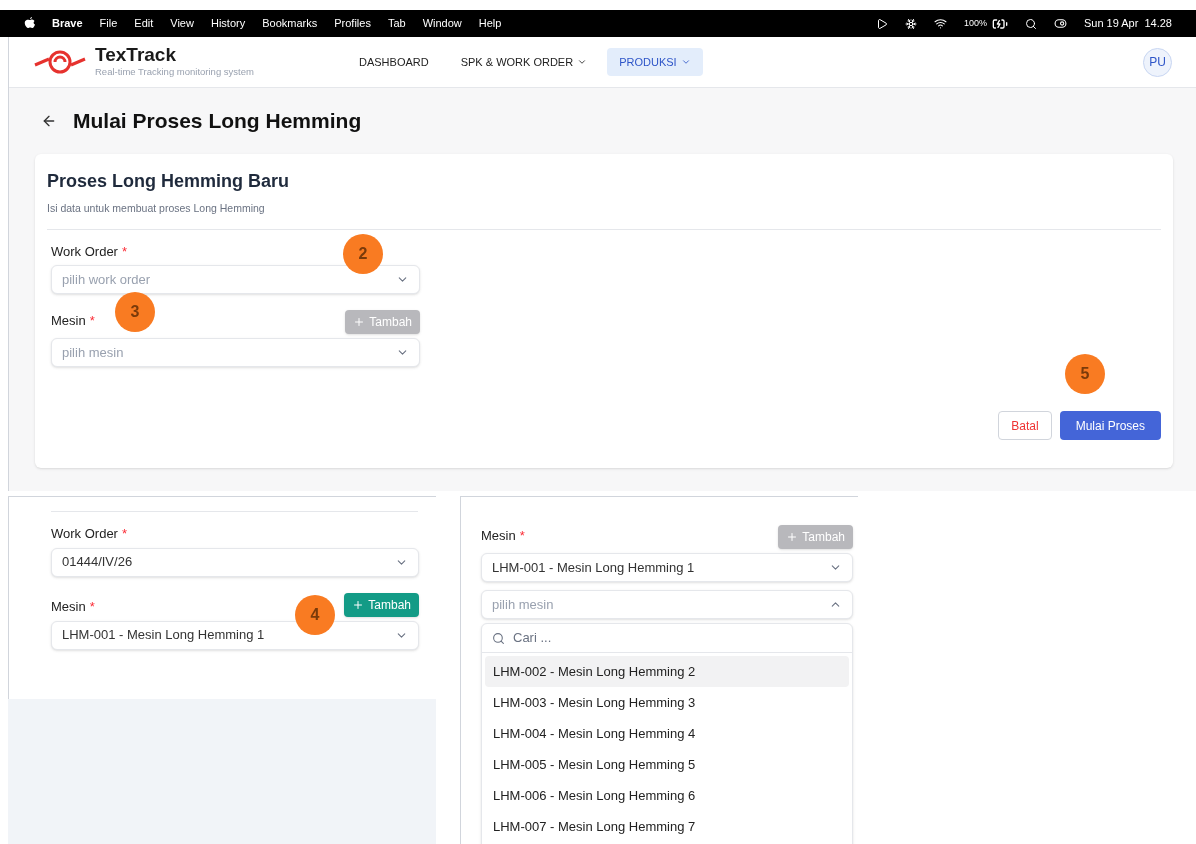  Describe the element at coordinates (29, 23) in the screenshot. I see `apple-icon` at that location.